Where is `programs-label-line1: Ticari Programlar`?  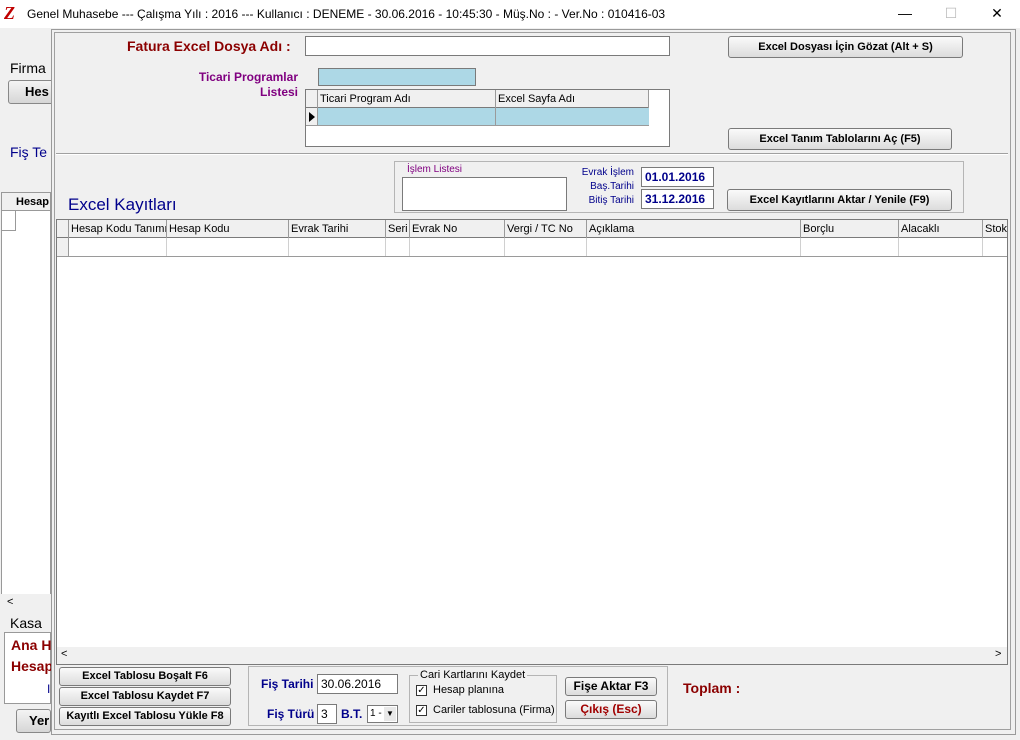 programs-label-line1: Ticari Programlar is located at coordinates (248, 77).